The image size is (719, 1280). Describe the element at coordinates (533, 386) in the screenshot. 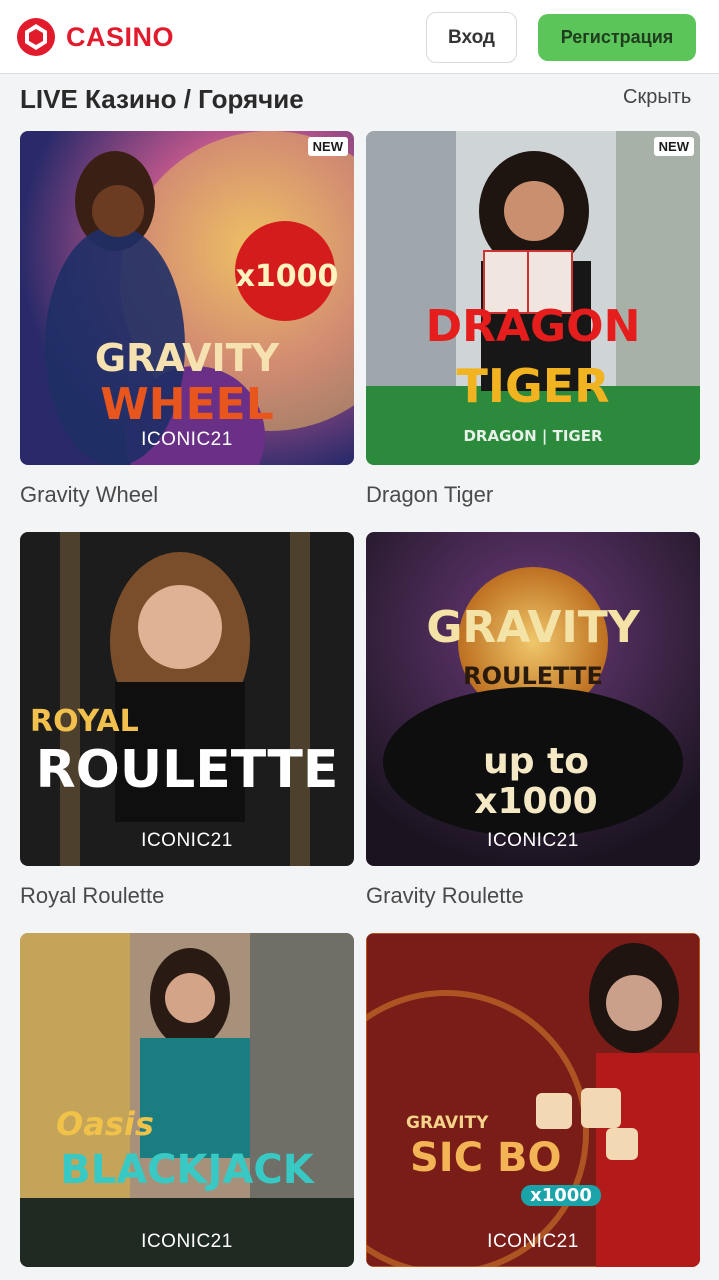

I see `art-title-line2: TIGER` at that location.